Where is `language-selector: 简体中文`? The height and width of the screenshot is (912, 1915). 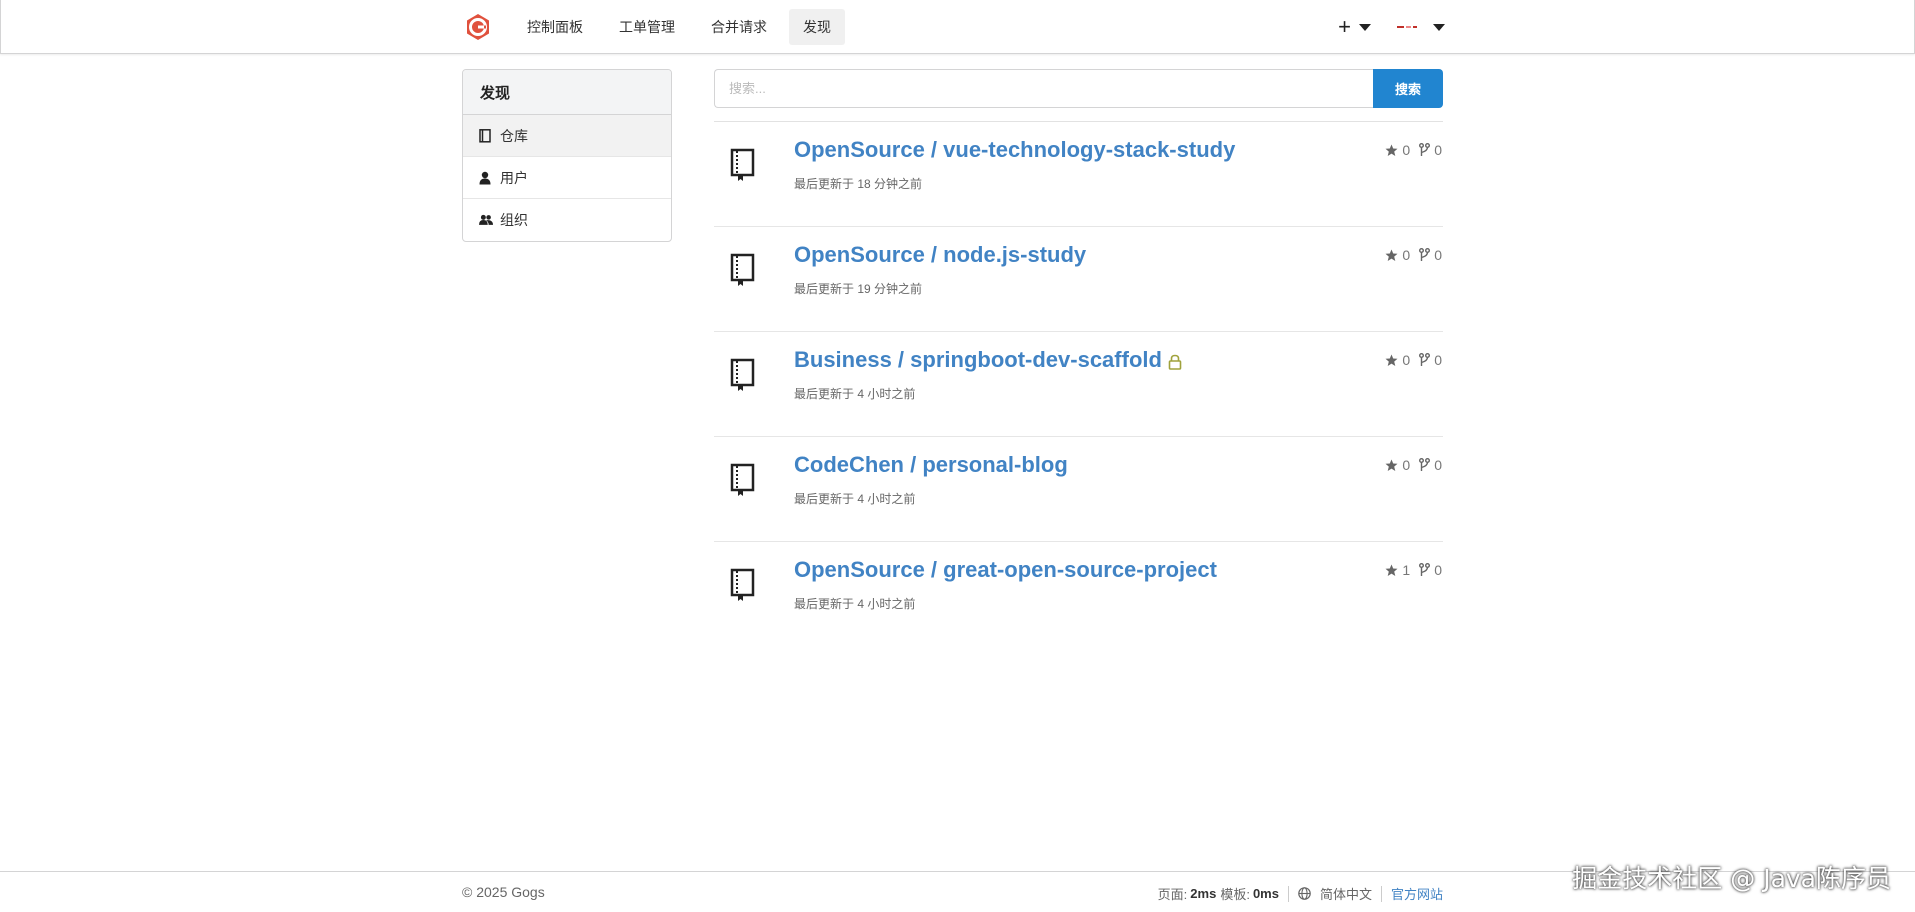
language-selector: 简体中文 is located at coordinates (1335, 893).